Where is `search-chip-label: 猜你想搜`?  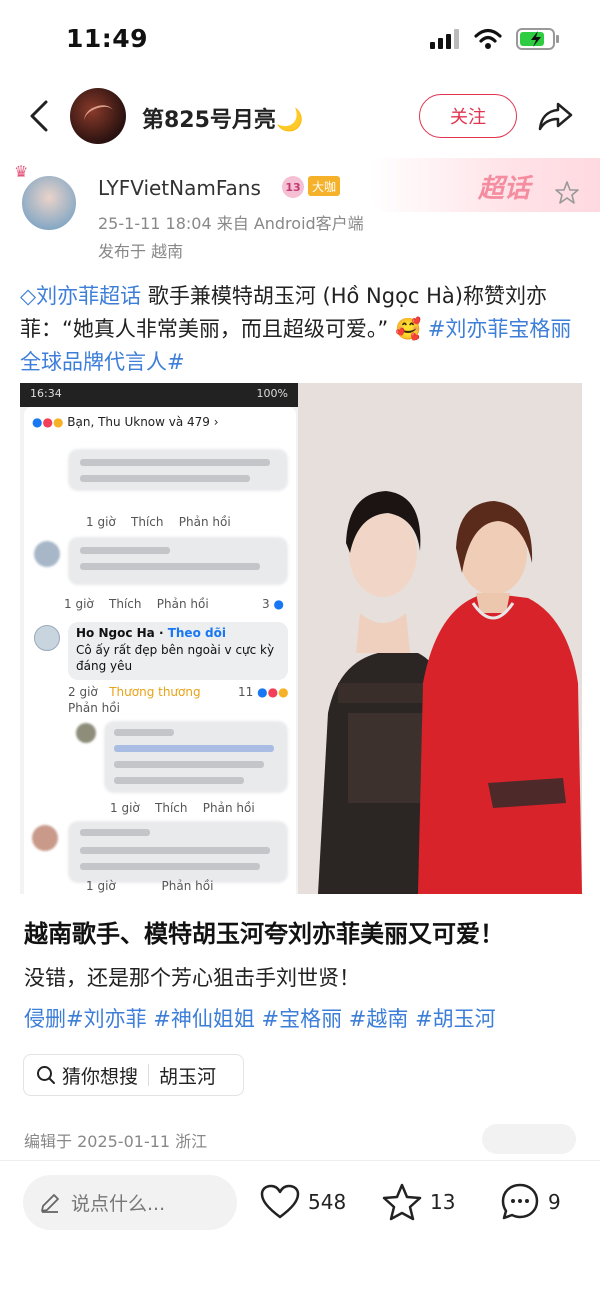 search-chip-label: 猜你想搜 is located at coordinates (100, 1076).